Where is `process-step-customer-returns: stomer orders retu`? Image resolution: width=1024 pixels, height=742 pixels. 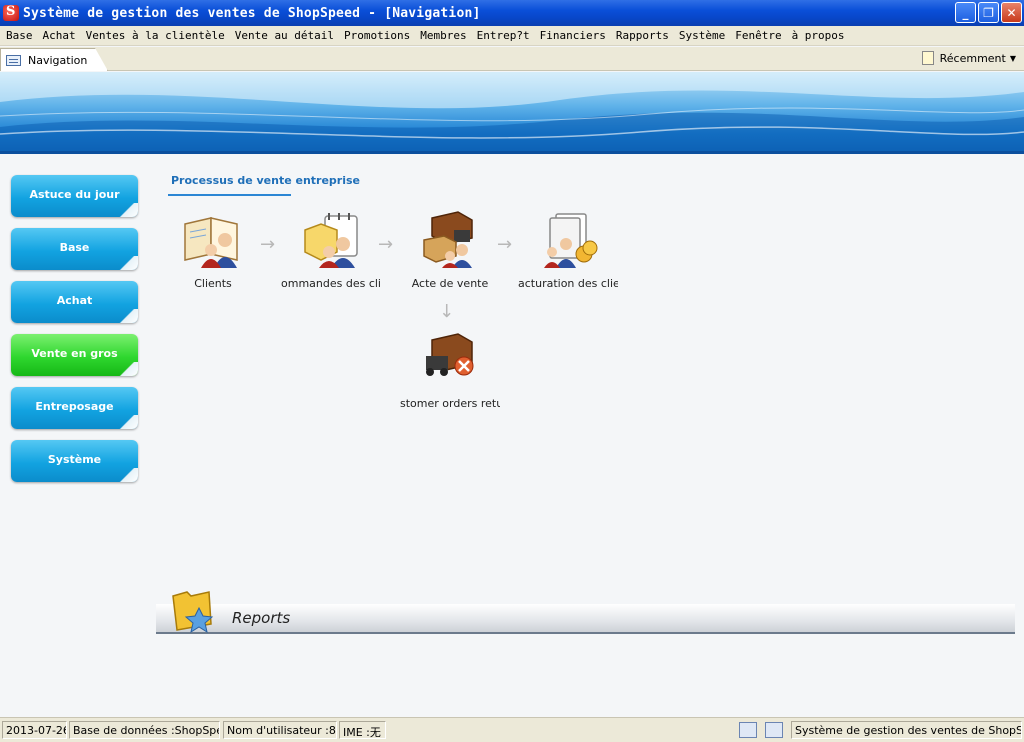 process-step-customer-returns: stomer orders retu is located at coordinates (450, 370).